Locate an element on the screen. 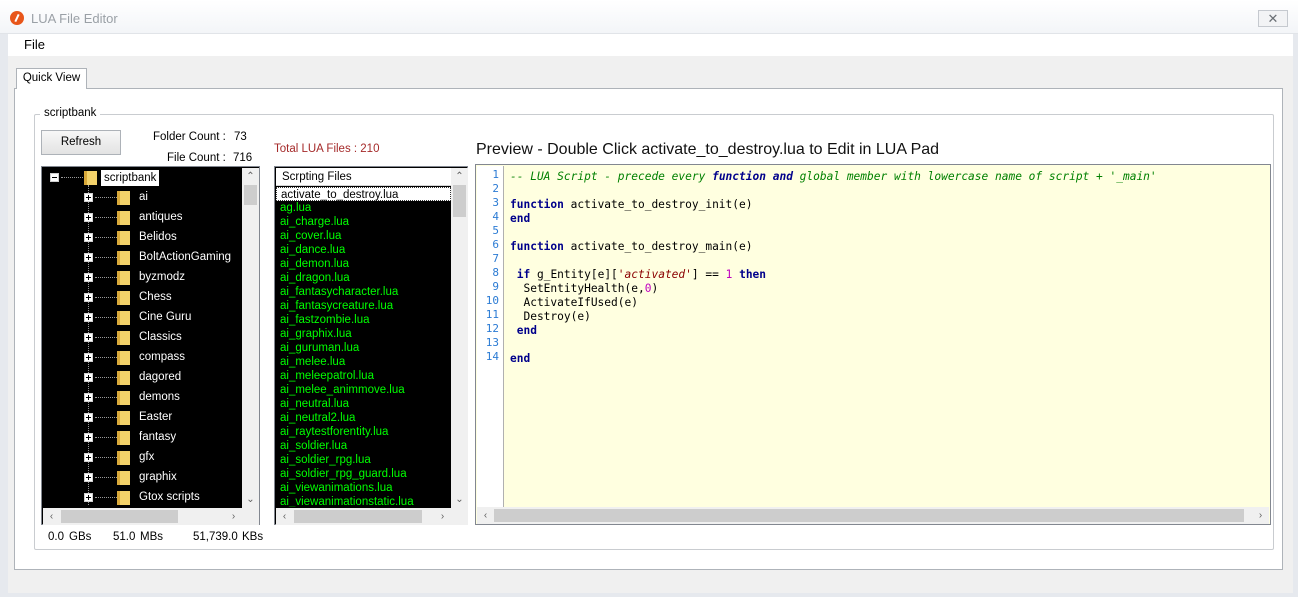  files-horizontal-scrollbar: ‹ › is located at coordinates (363, 516).